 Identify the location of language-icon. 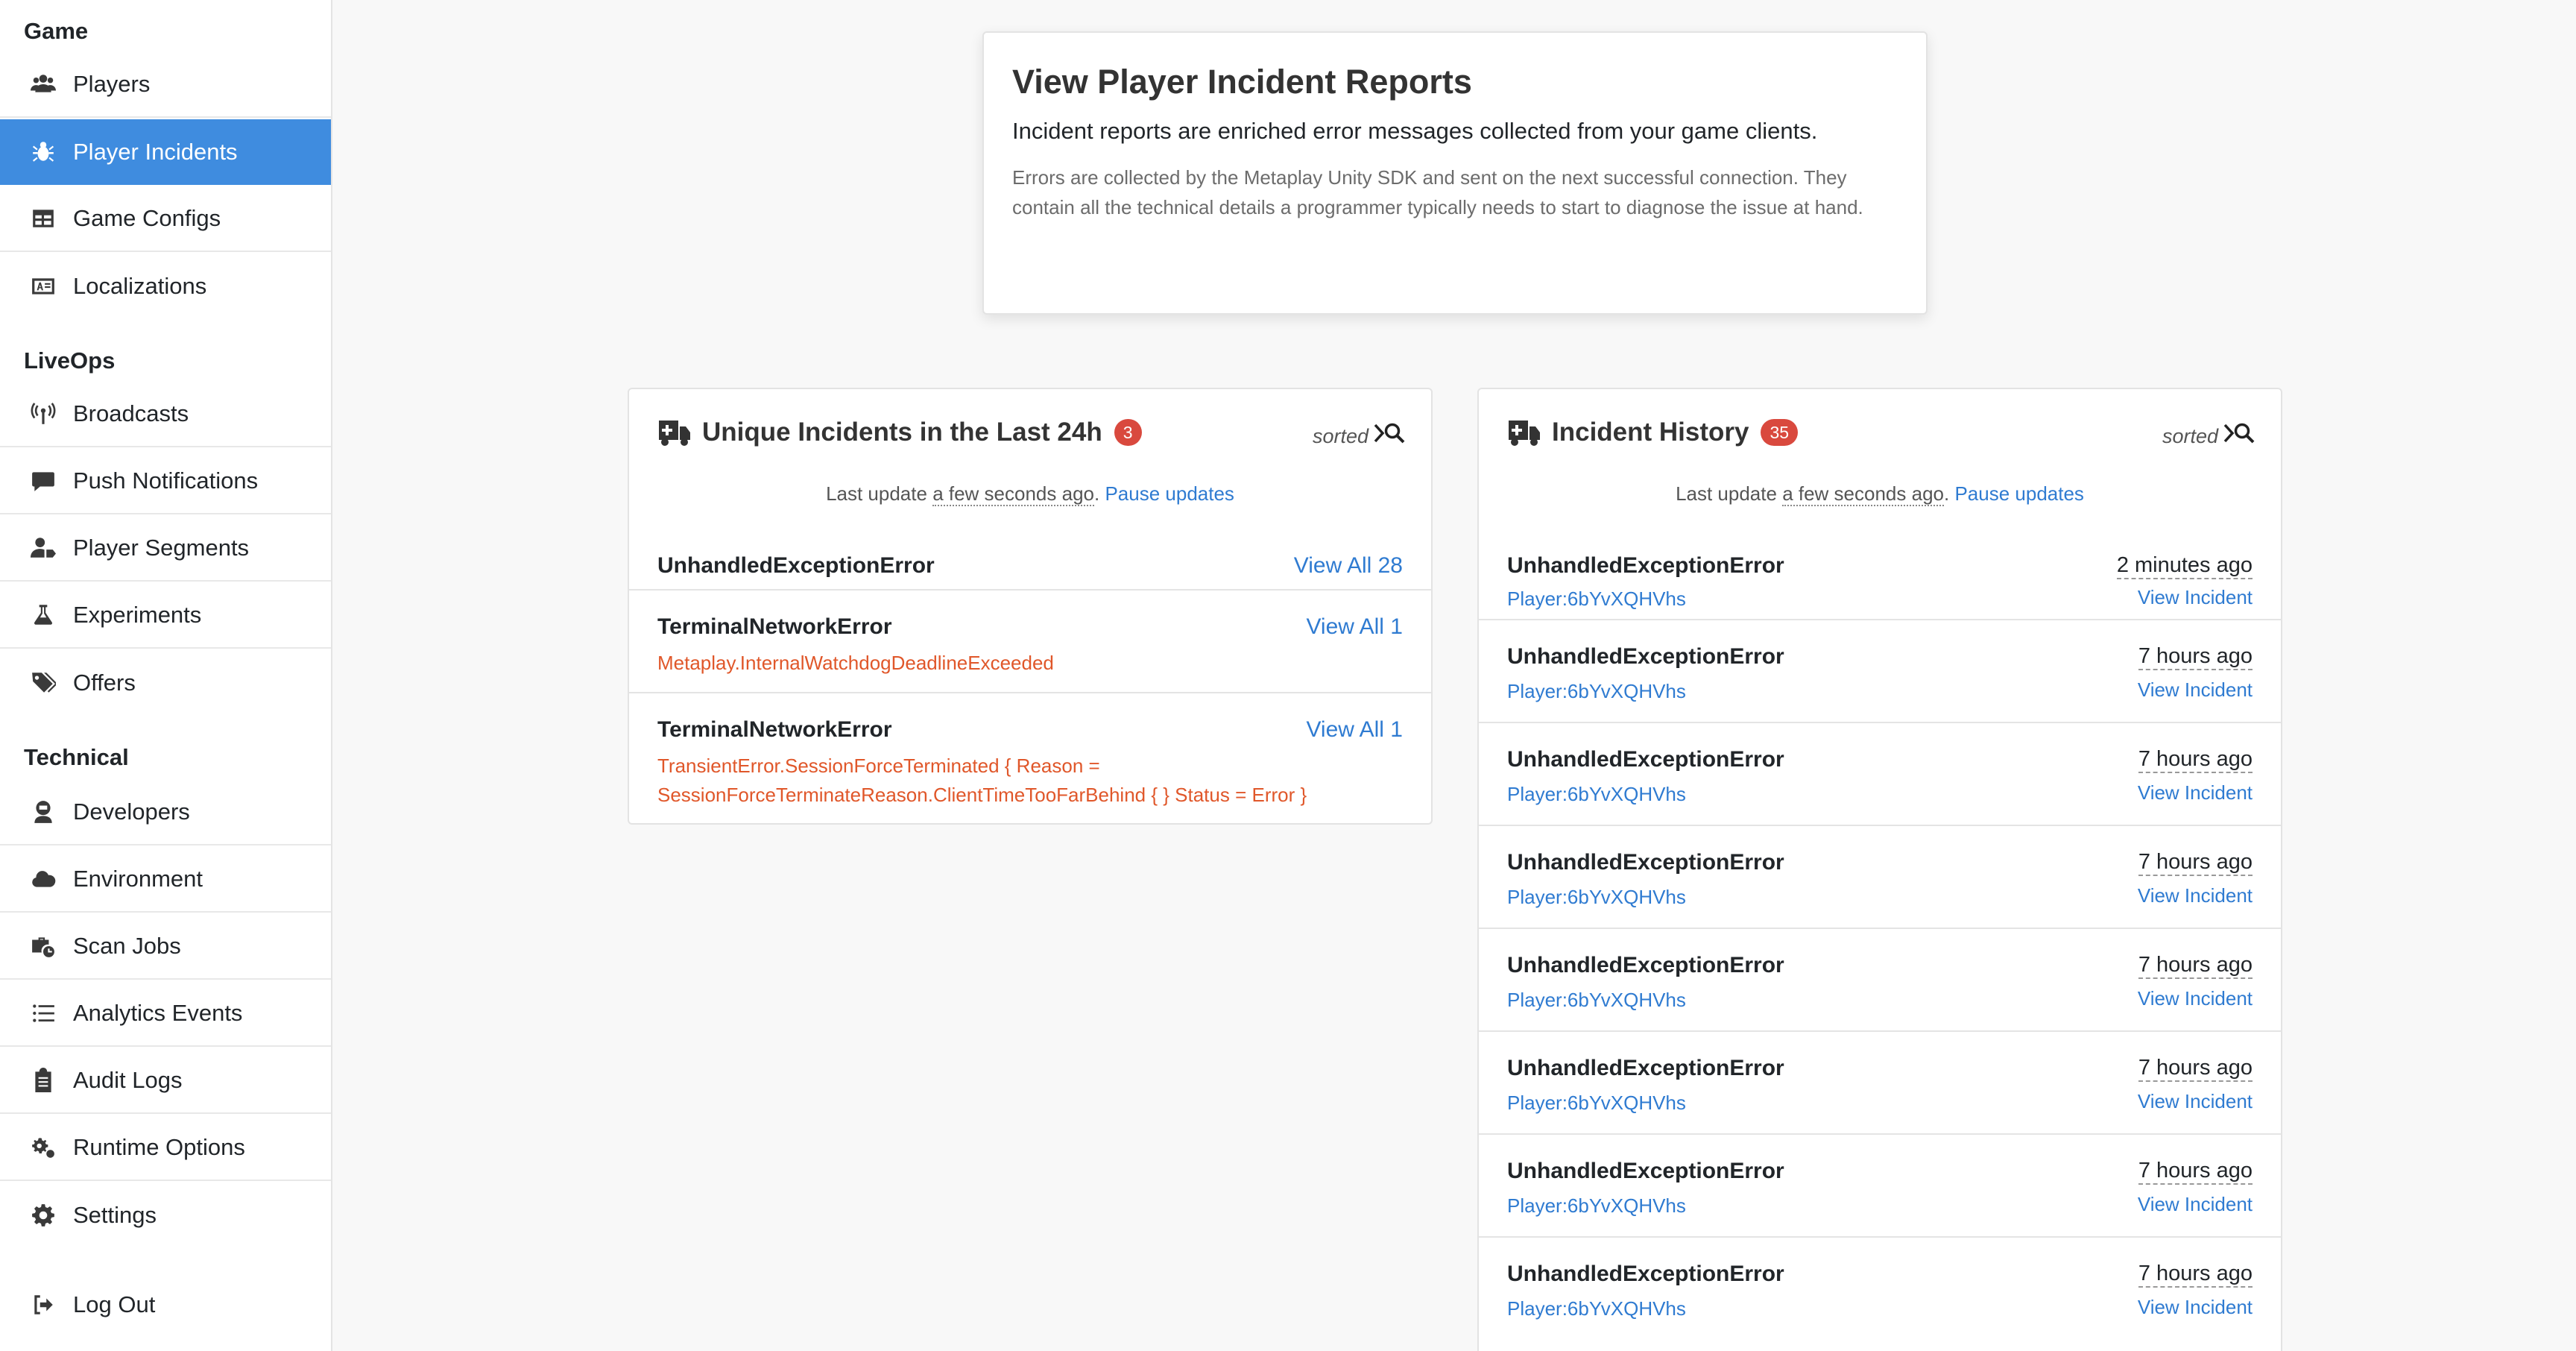
(43, 286).